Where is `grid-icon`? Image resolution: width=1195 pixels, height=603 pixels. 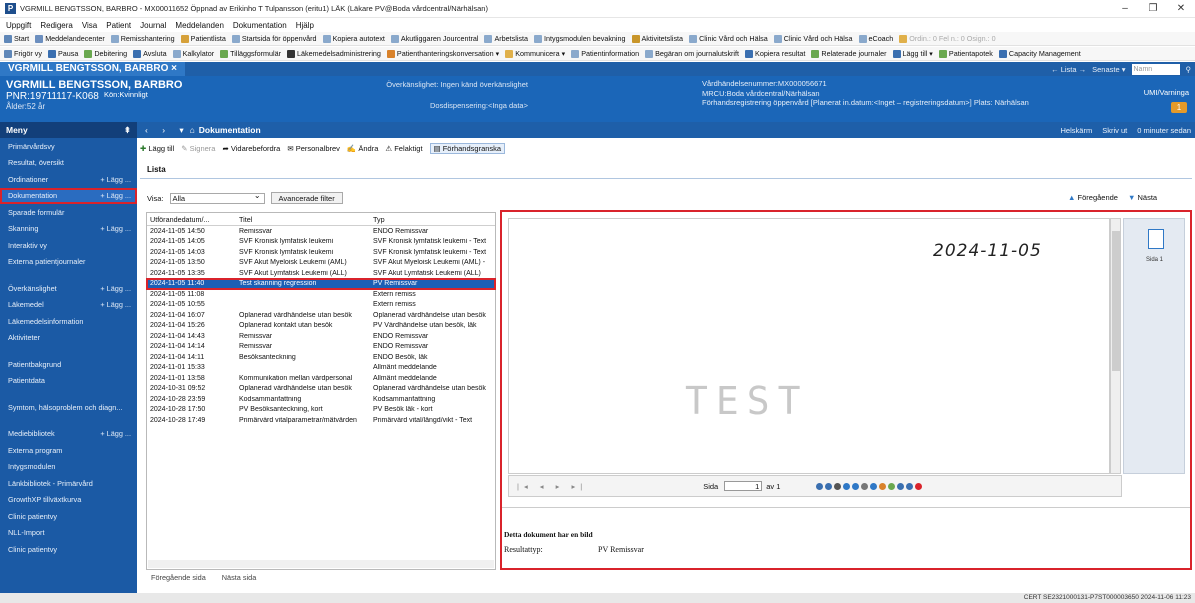
grid-icon is located at coordinates (901, 486).